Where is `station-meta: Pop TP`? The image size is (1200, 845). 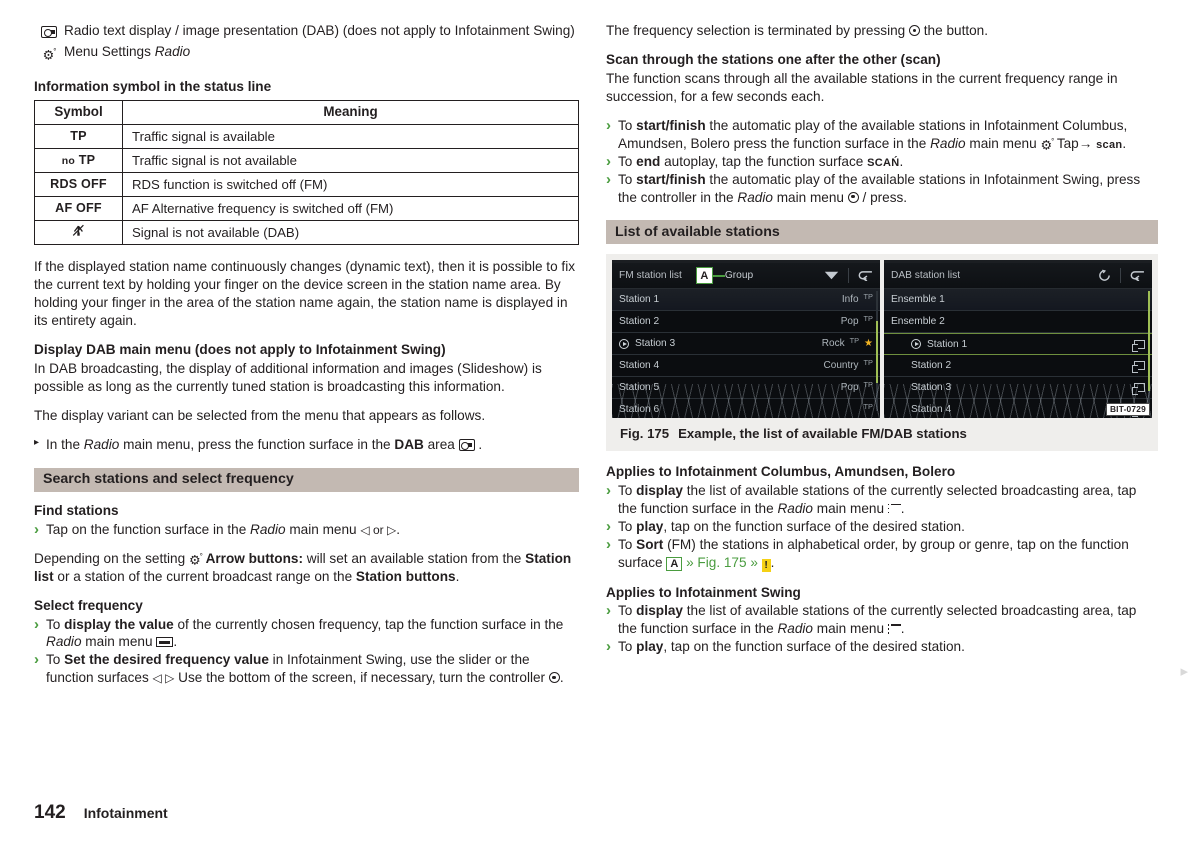
station-meta: Pop TP is located at coordinates (857, 387).